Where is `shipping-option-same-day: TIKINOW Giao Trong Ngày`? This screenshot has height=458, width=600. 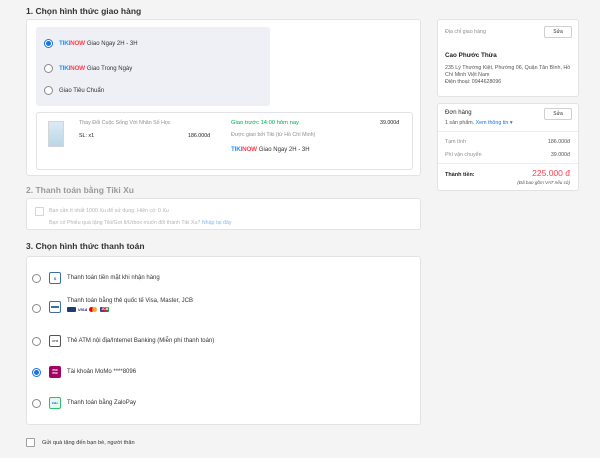
shipping-option-same-day: TIKINOW Giao Trong Ngày is located at coordinates (88, 68).